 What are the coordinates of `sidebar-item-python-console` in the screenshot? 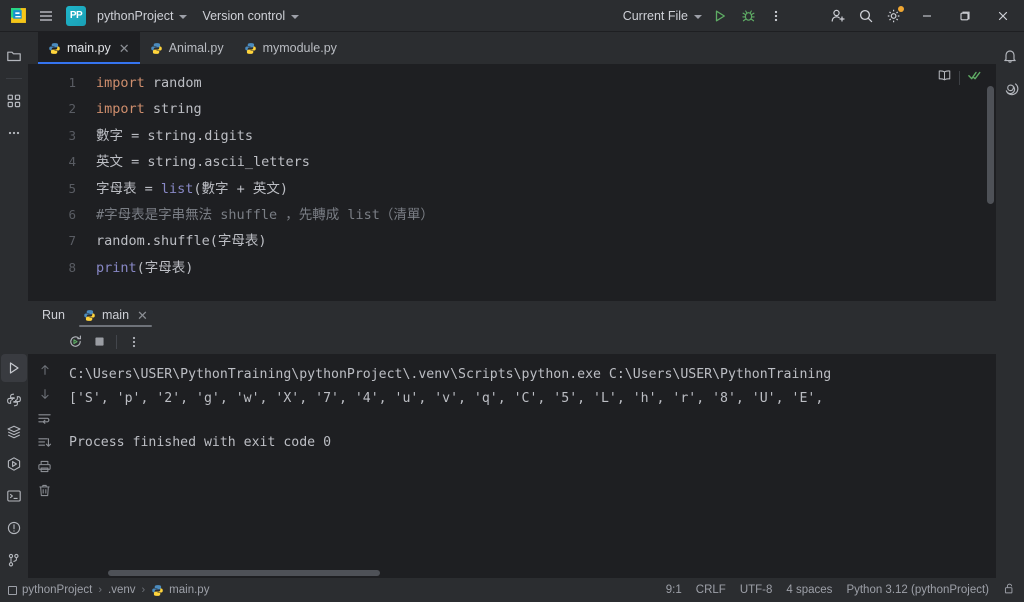 It's located at (14, 400).